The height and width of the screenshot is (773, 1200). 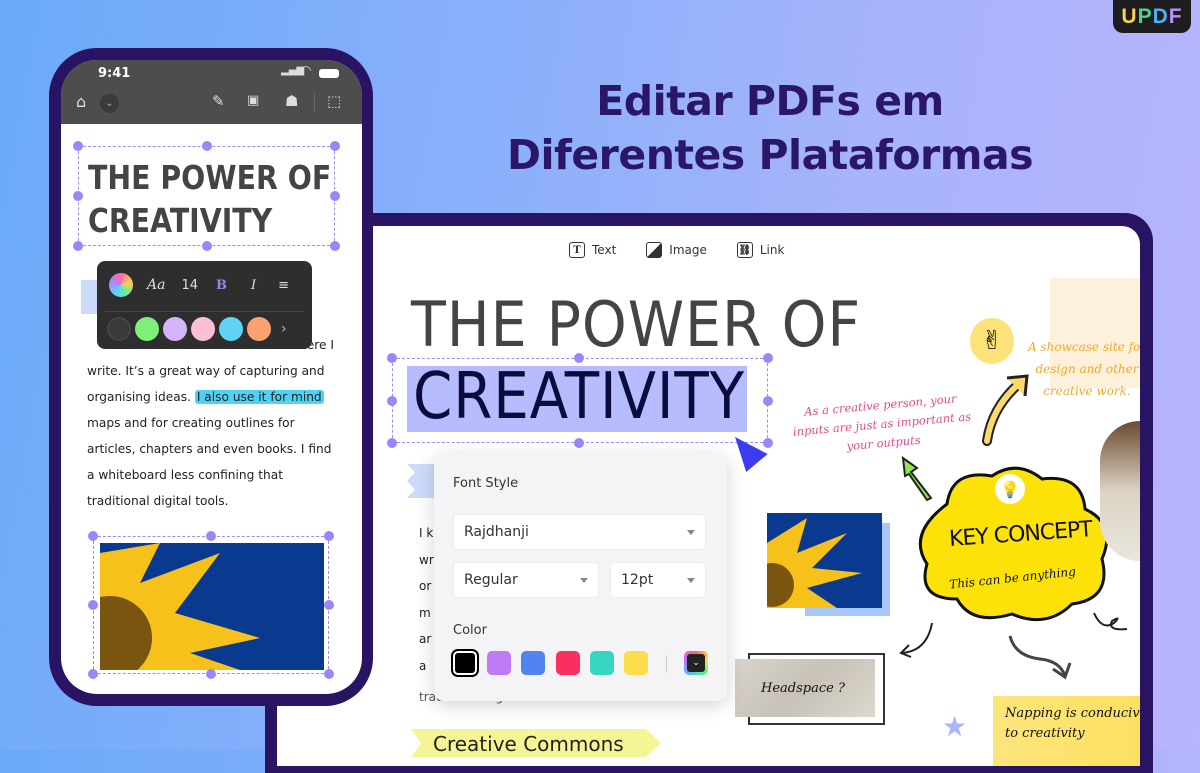 I want to click on font-button: Aa, so click(x=156, y=285).